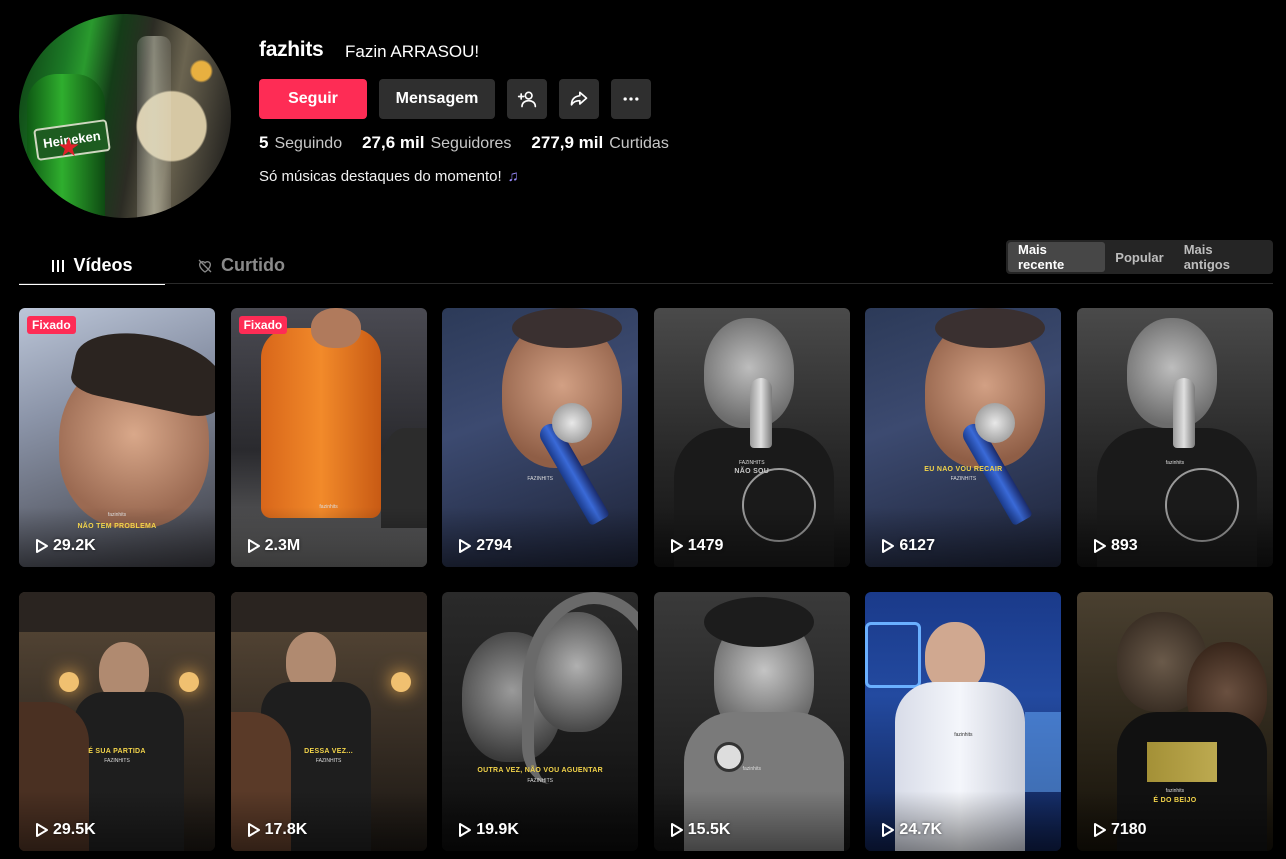 The width and height of the screenshot is (1286, 859). I want to click on video-views: 7180, so click(1120, 830).